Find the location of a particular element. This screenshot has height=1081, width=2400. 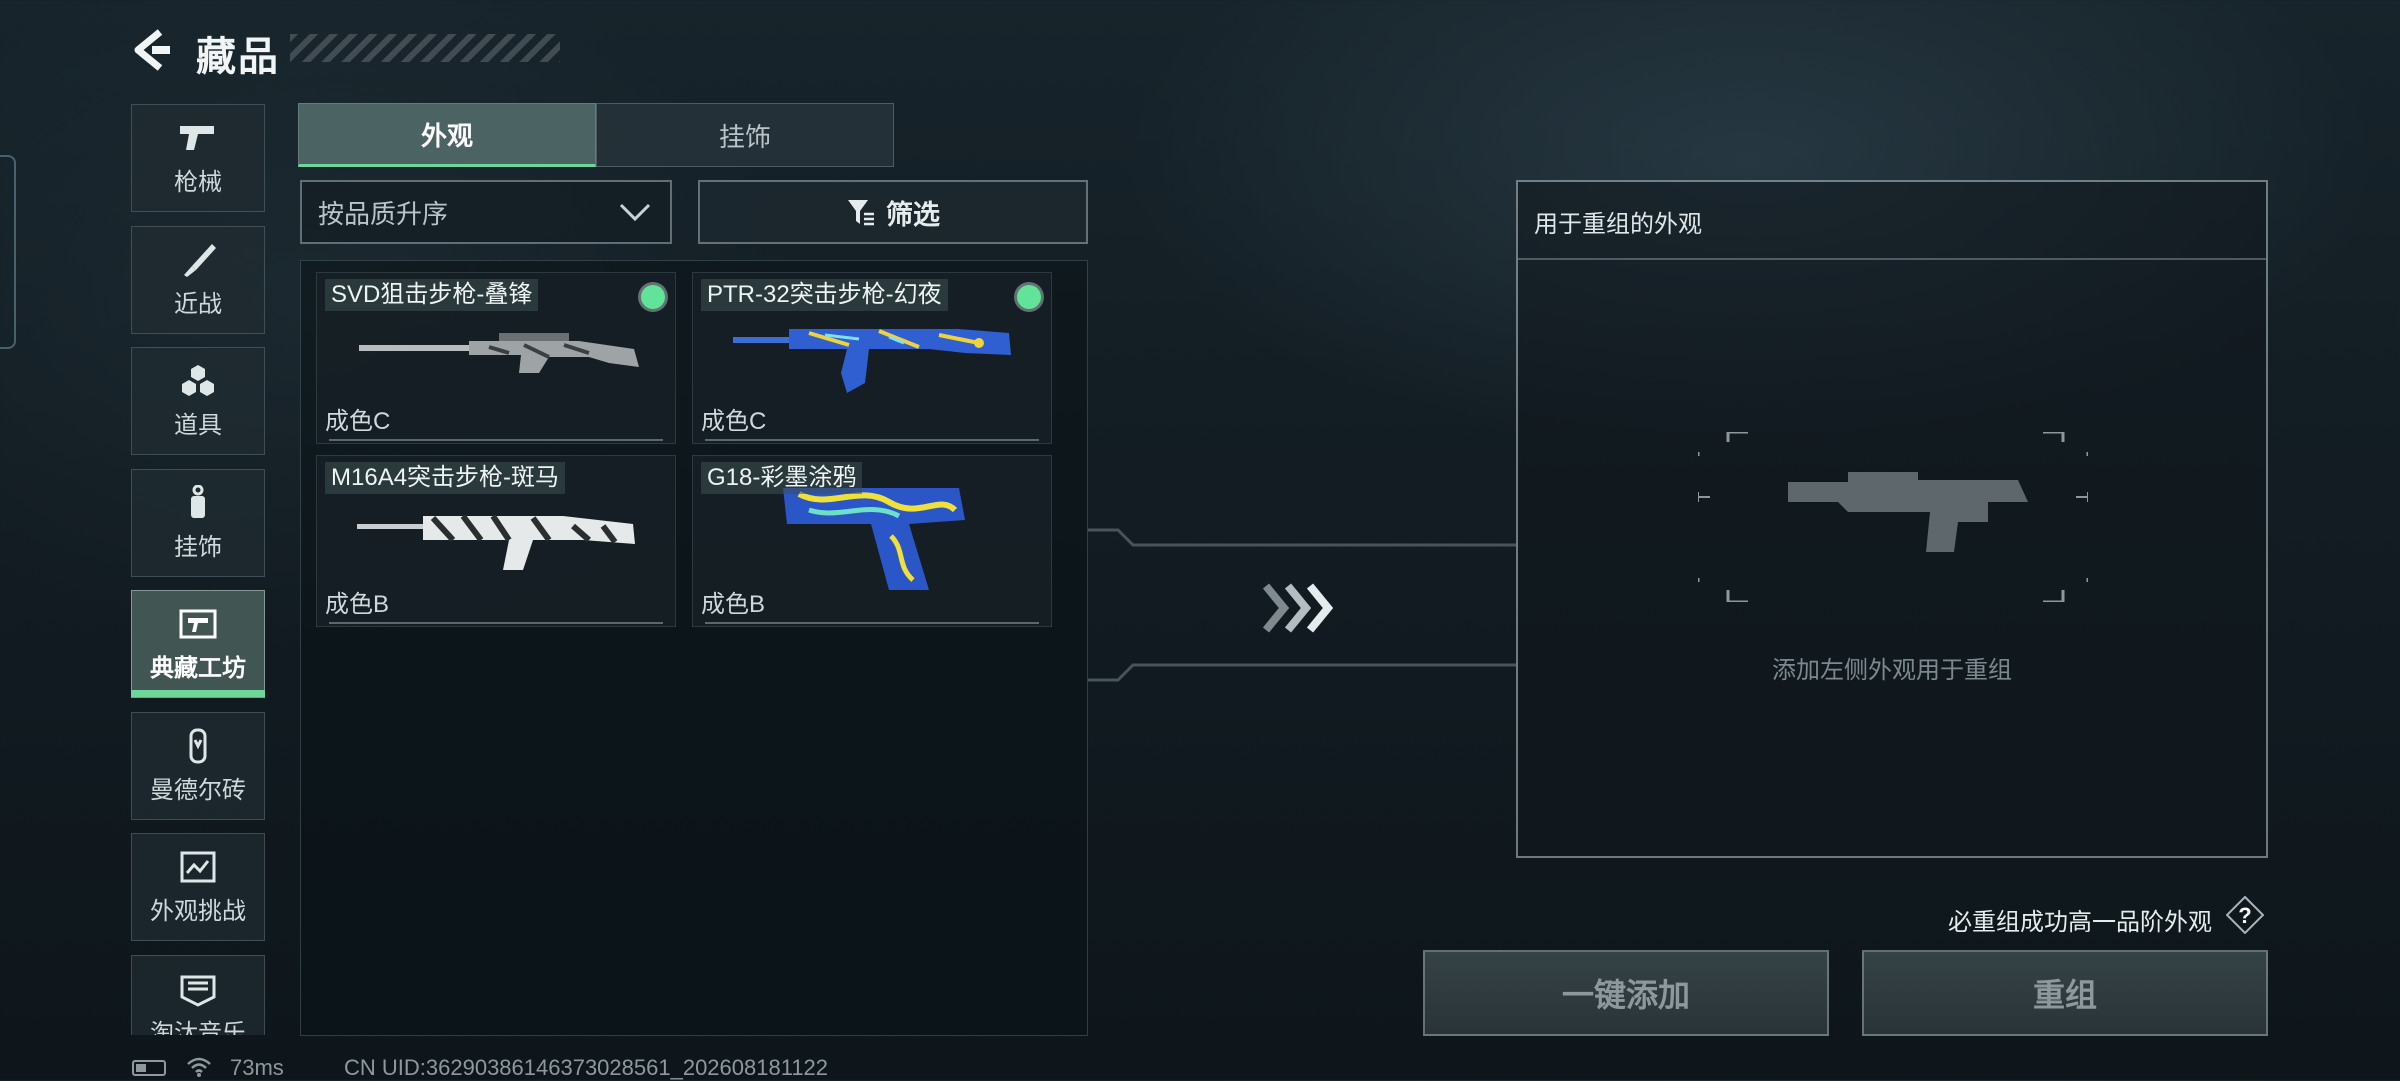

sidebar-clip: 淘汰音乐 is located at coordinates (200, 995).